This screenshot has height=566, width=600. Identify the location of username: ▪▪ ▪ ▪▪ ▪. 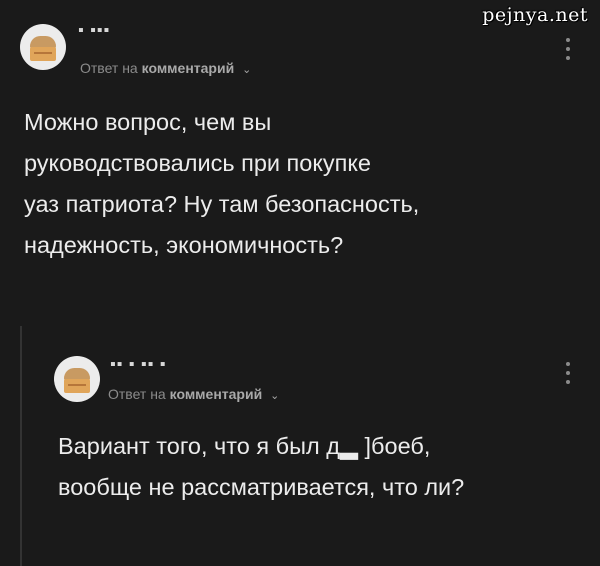
(138, 365).